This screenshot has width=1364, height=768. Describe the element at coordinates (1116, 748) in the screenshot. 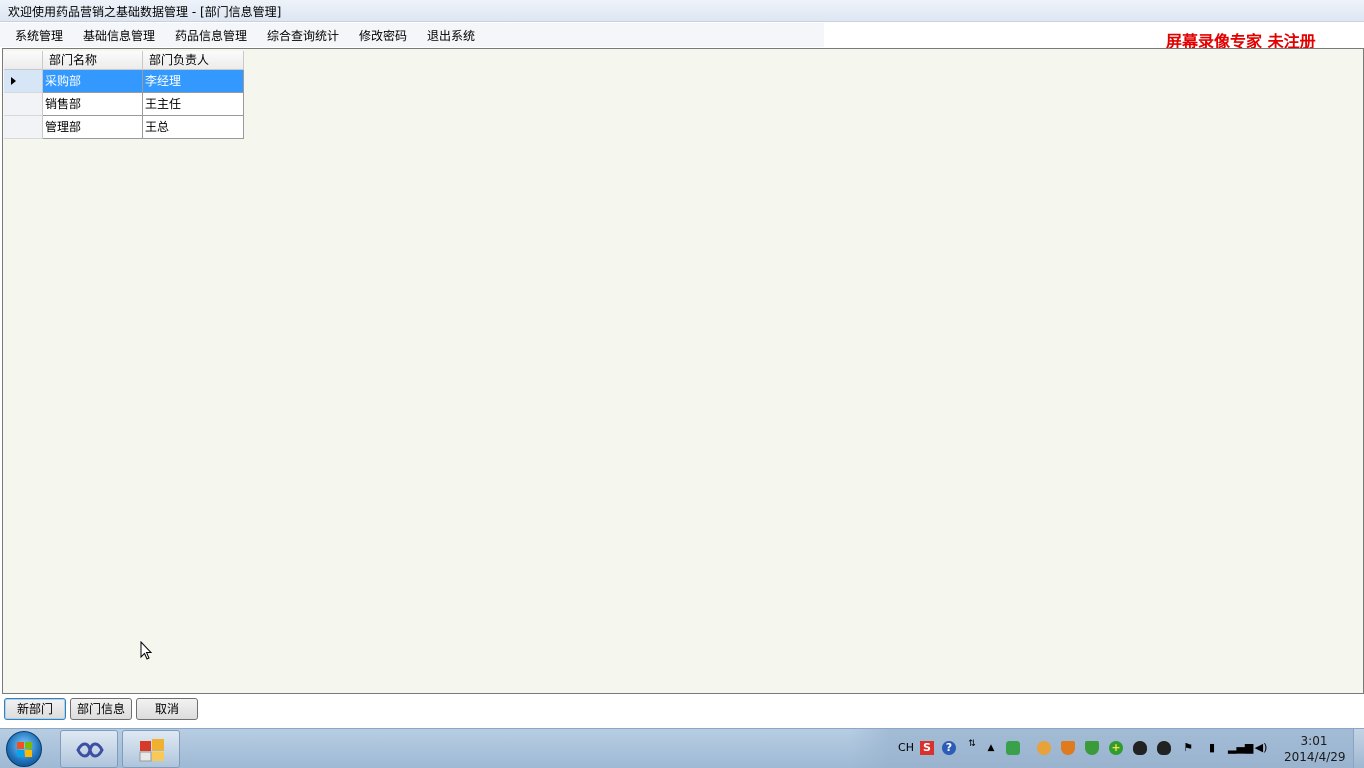

I see `plus-icon: +` at that location.